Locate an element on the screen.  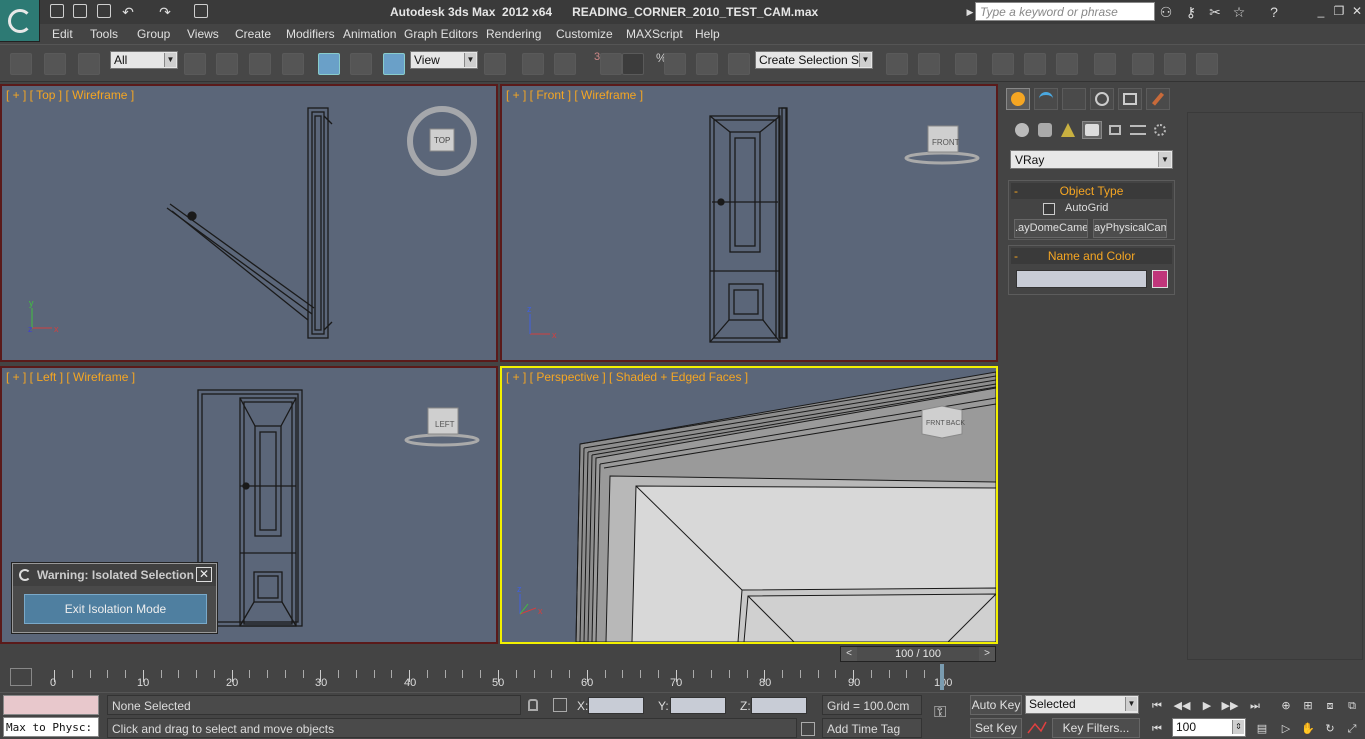
viewport-top-label: [ + ] [ Top ] [ Wireframe ] is located at coordinates (70, 95).